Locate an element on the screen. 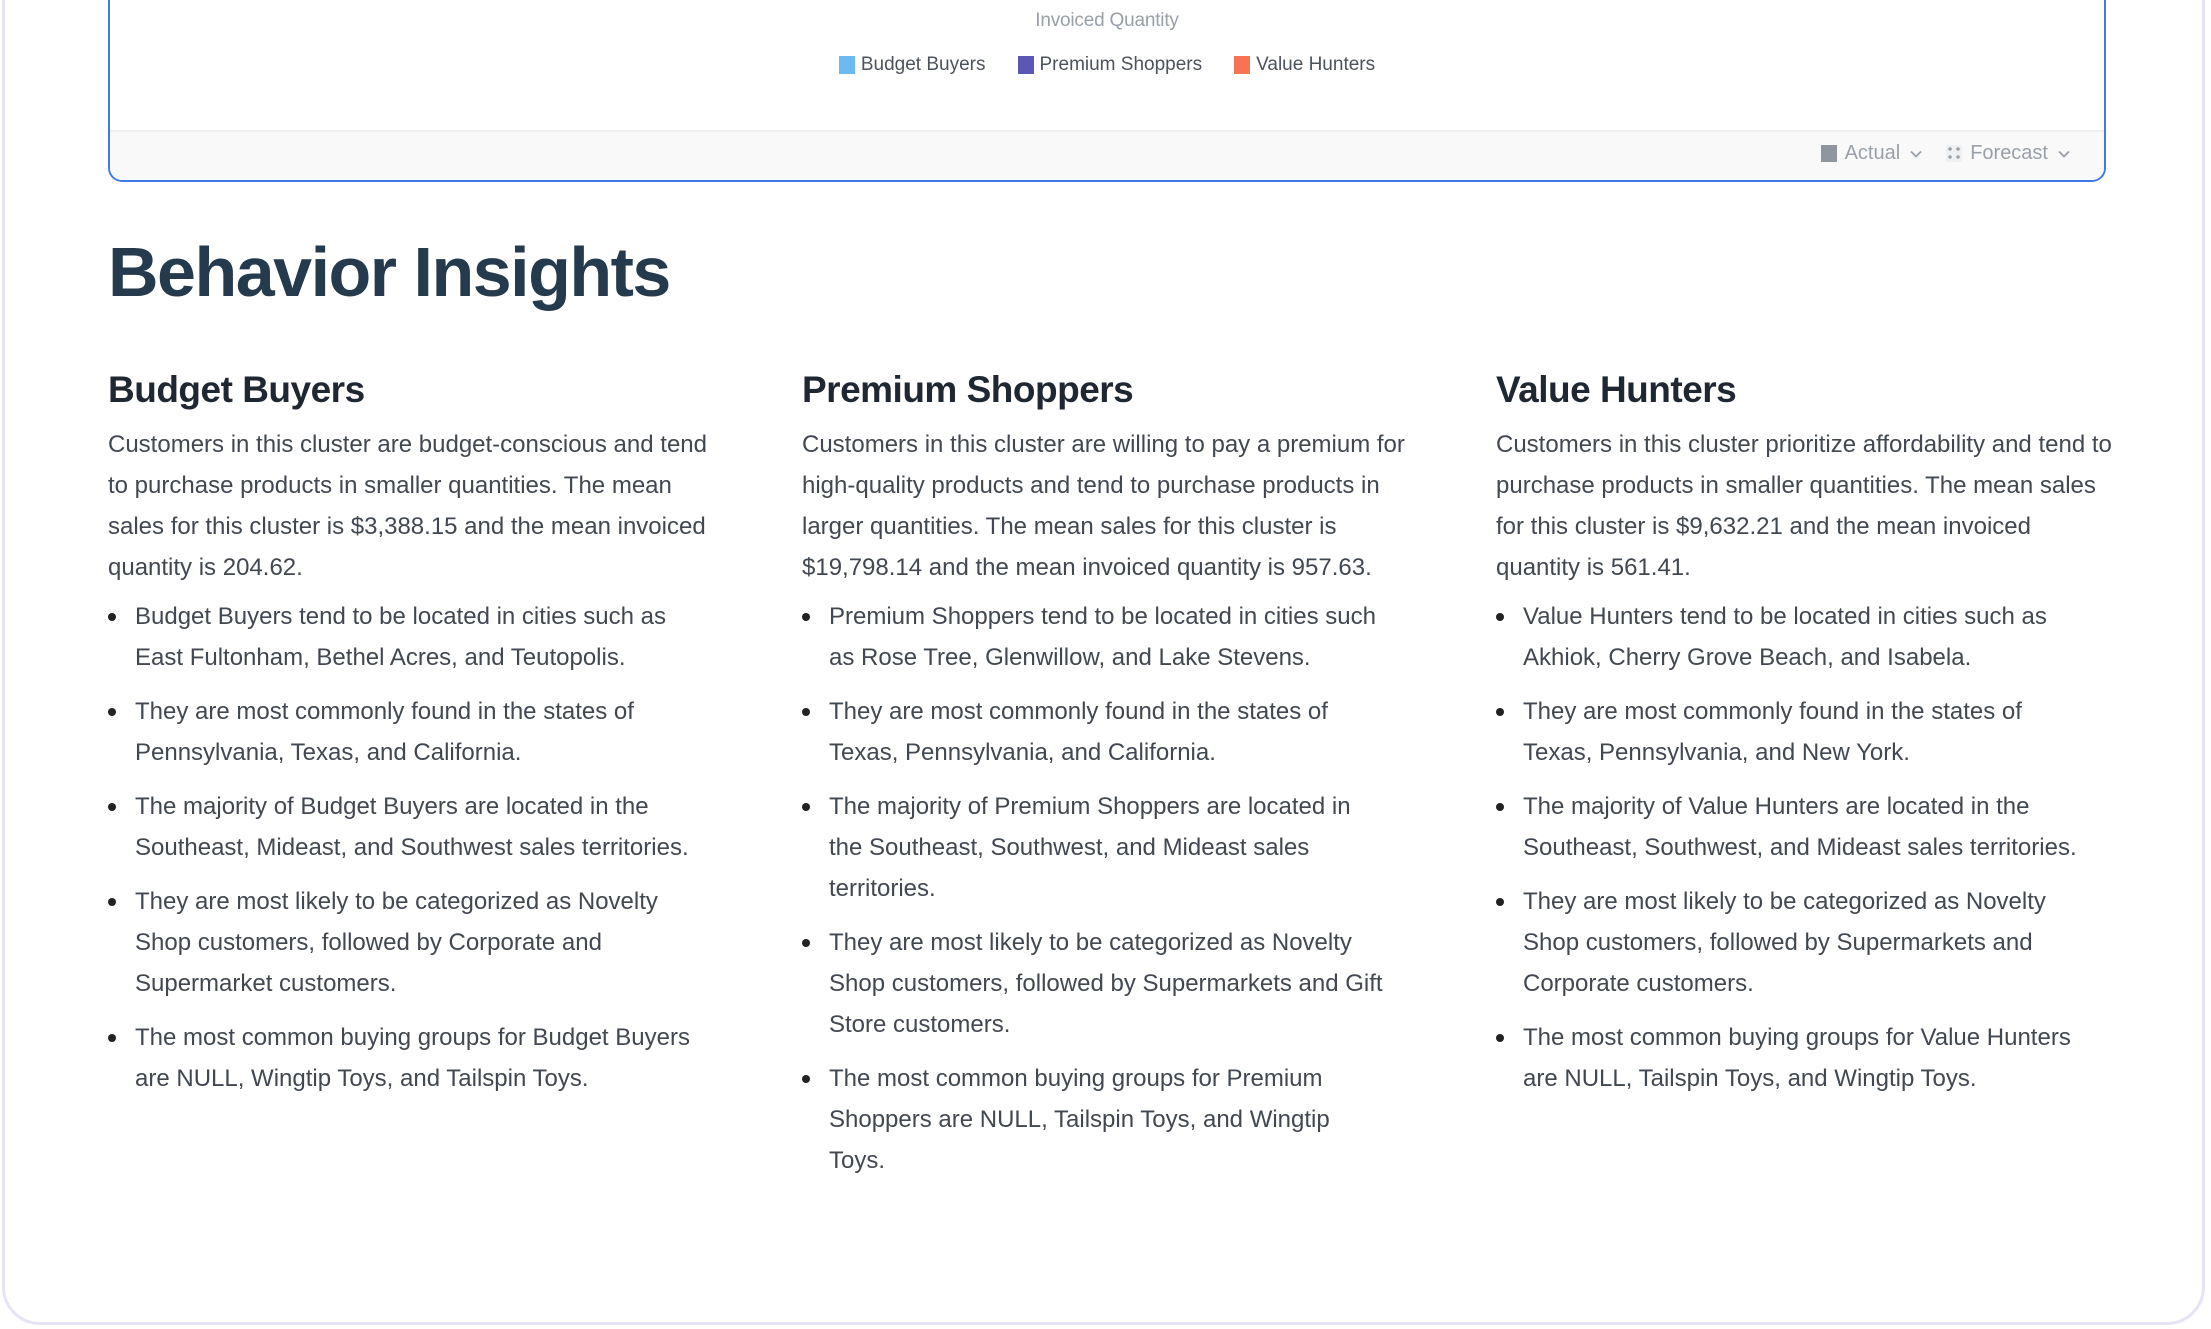 This screenshot has height=1329, width=2211. legend-label: Budget Buyers is located at coordinates (923, 64).